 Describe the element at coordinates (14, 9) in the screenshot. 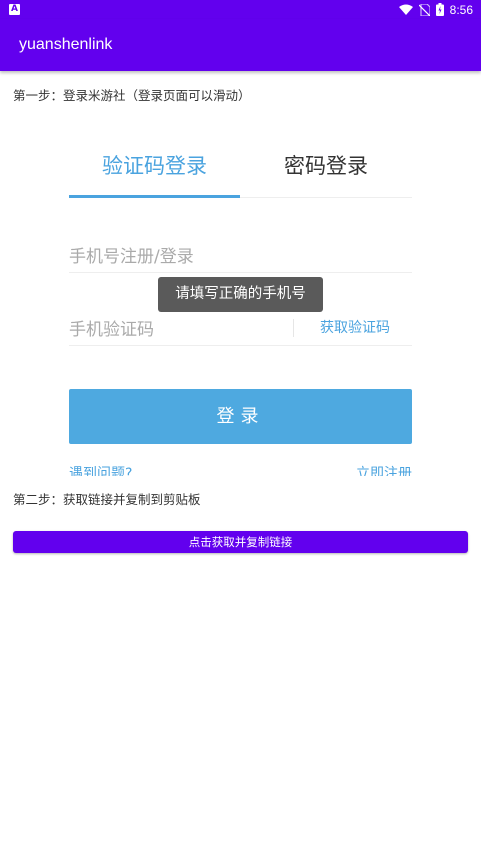

I see `notification-icon: A` at that location.